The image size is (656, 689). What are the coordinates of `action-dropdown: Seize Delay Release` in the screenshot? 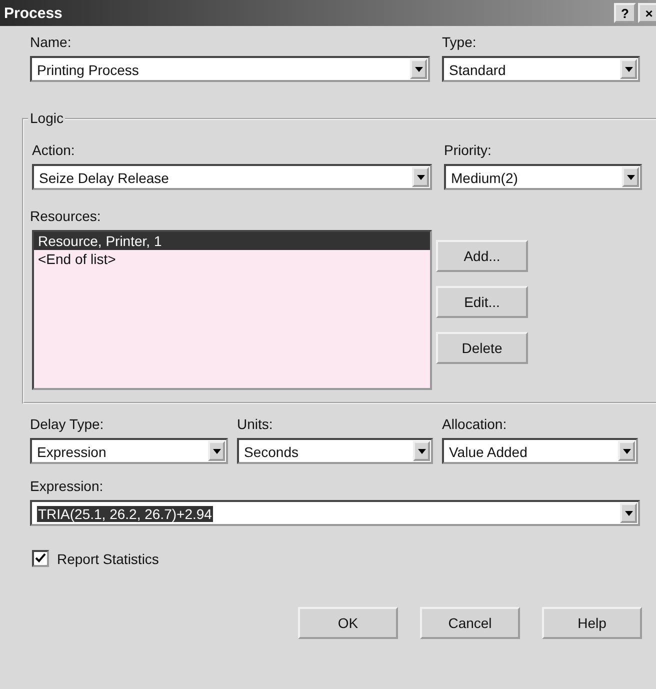 It's located at (232, 177).